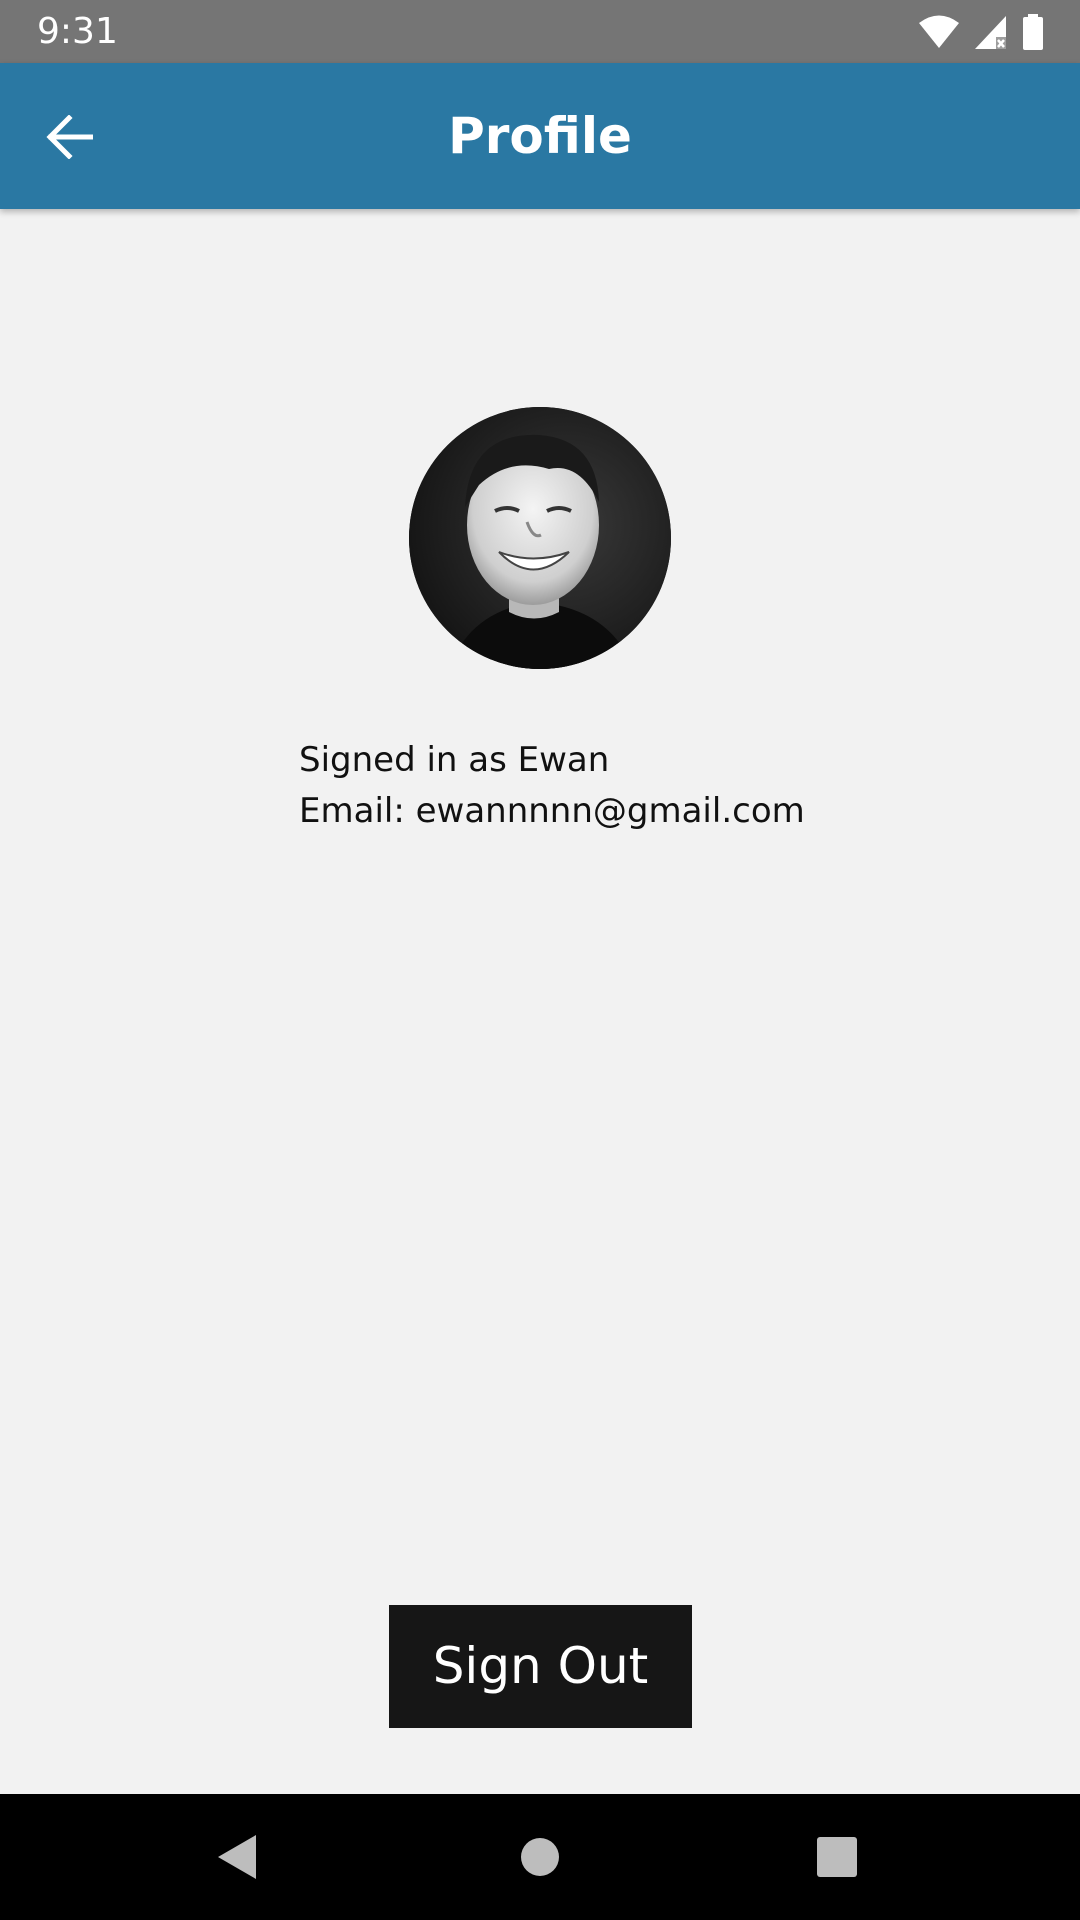  Describe the element at coordinates (540, 31) in the screenshot. I see `status-bar: 9:31` at that location.